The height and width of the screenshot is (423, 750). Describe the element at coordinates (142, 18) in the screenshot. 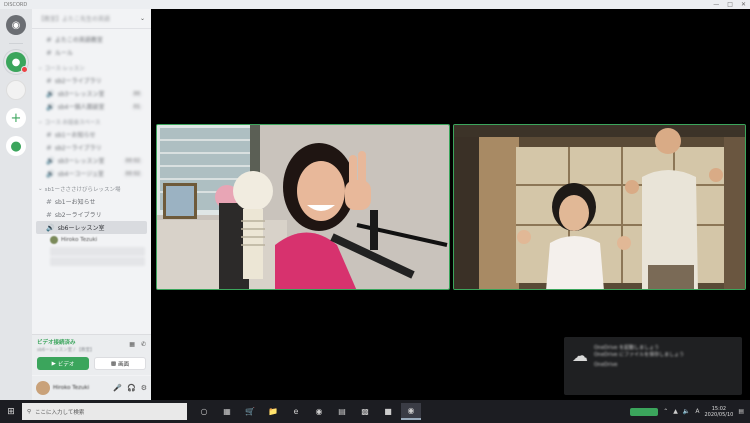

I see `chevron-down-icon: ⌄` at that location.